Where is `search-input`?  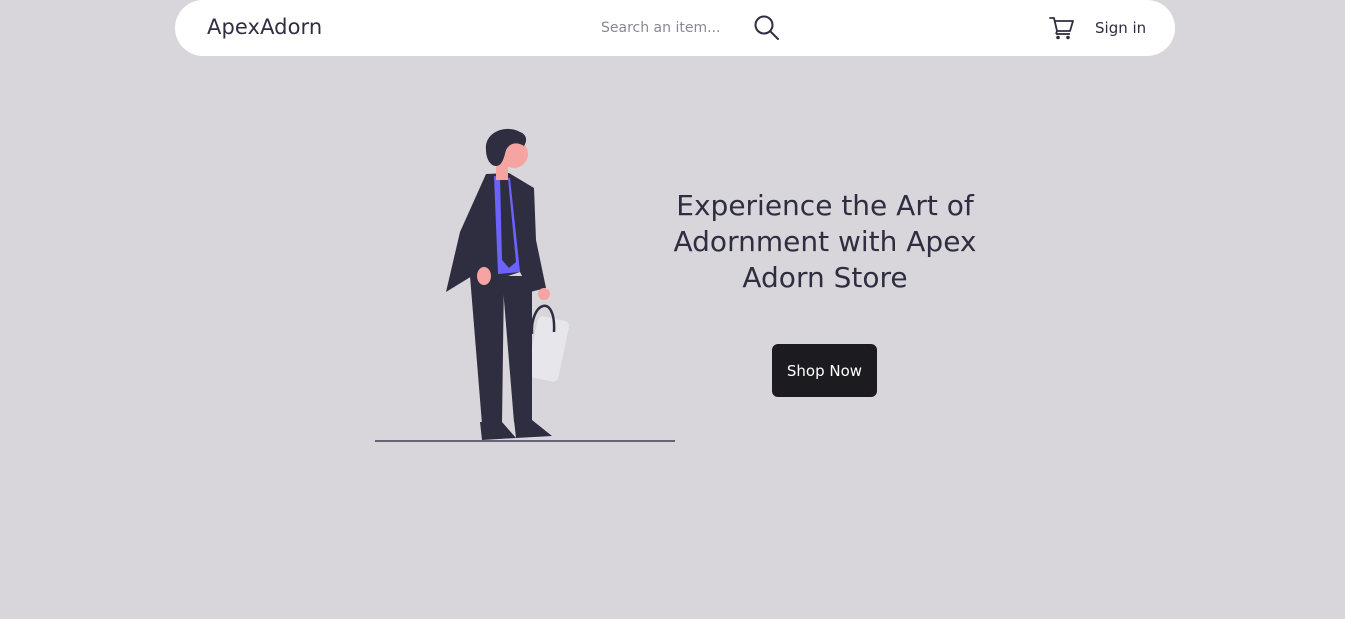 search-input is located at coordinates (676, 28).